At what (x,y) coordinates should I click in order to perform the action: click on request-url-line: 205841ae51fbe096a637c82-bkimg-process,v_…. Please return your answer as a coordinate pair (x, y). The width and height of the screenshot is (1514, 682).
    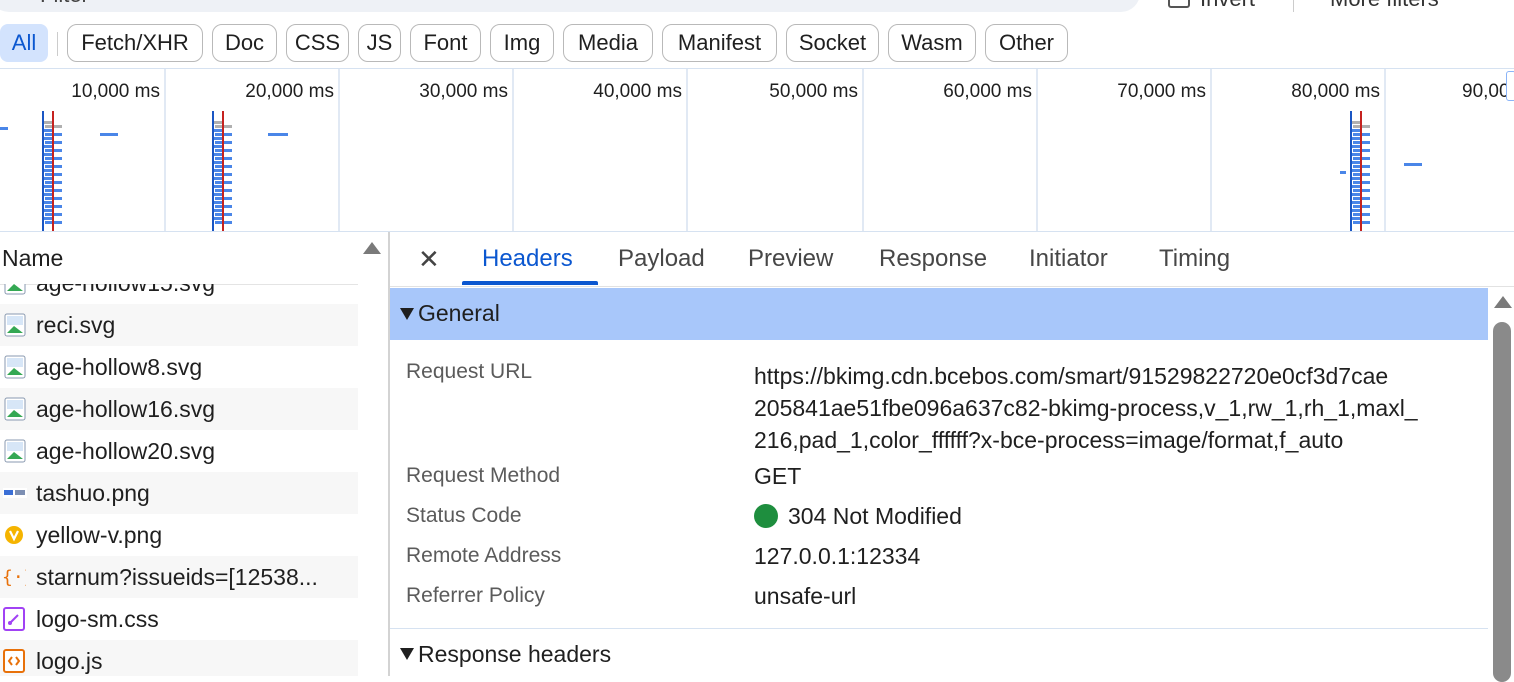
    Looking at the image, I should click on (1086, 408).